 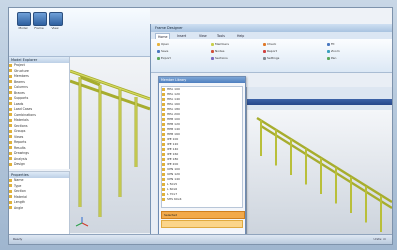 I want to click on left-3d-viewport, so click(x=110, y=145).